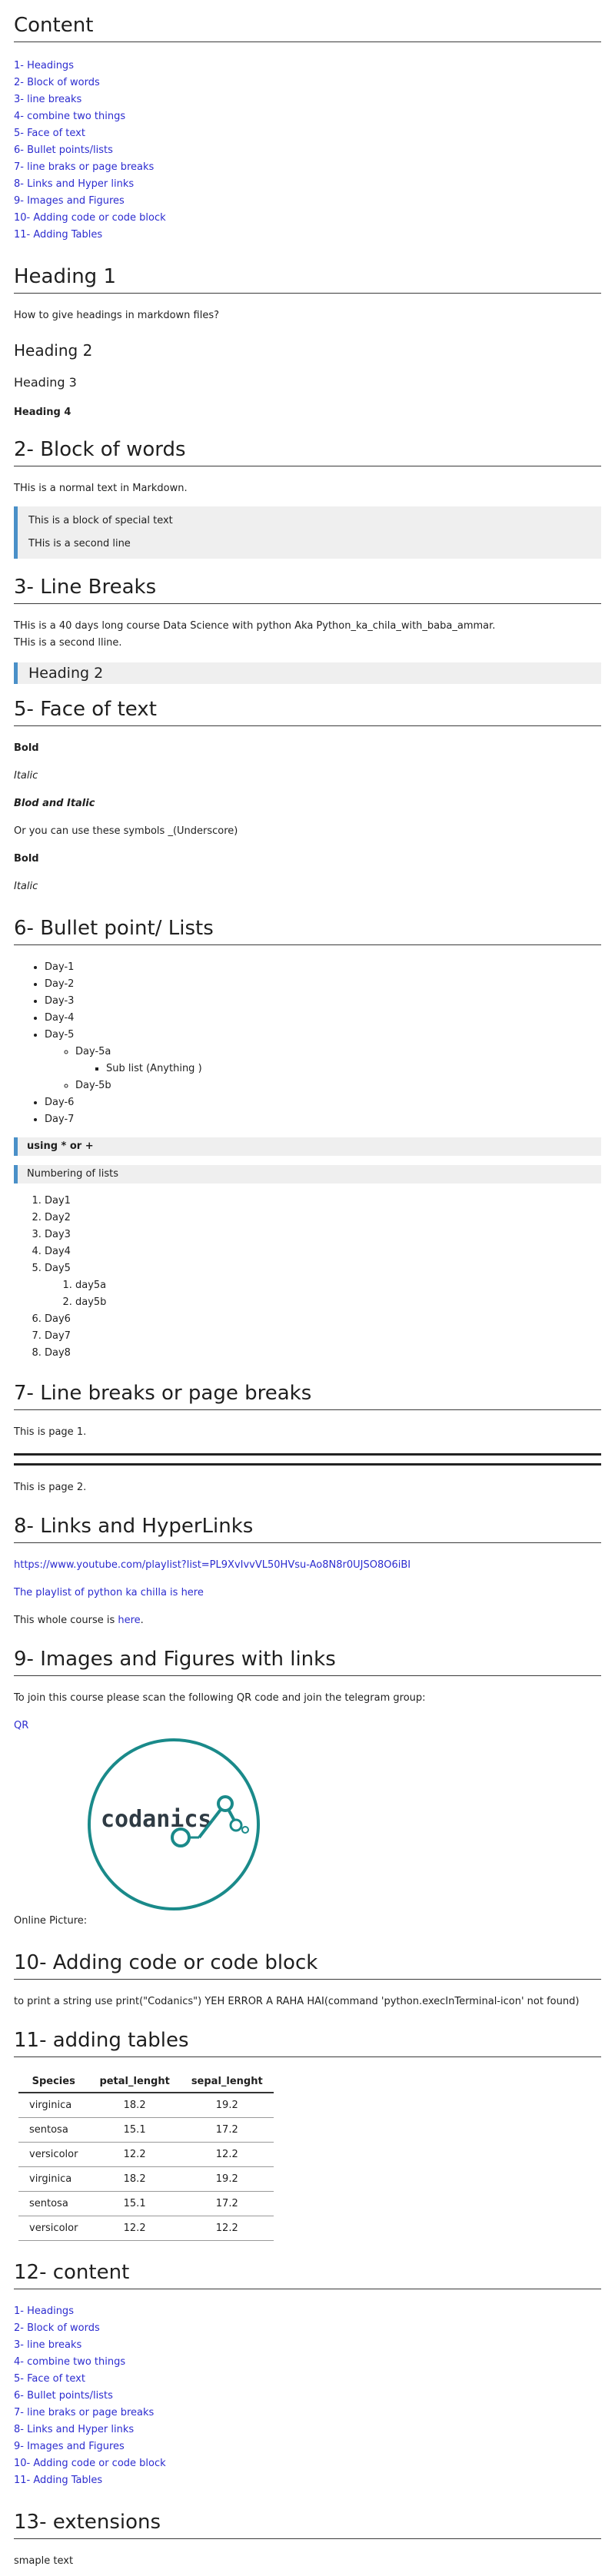  Describe the element at coordinates (129, 1620) in the screenshot. I see `here-link: here` at that location.